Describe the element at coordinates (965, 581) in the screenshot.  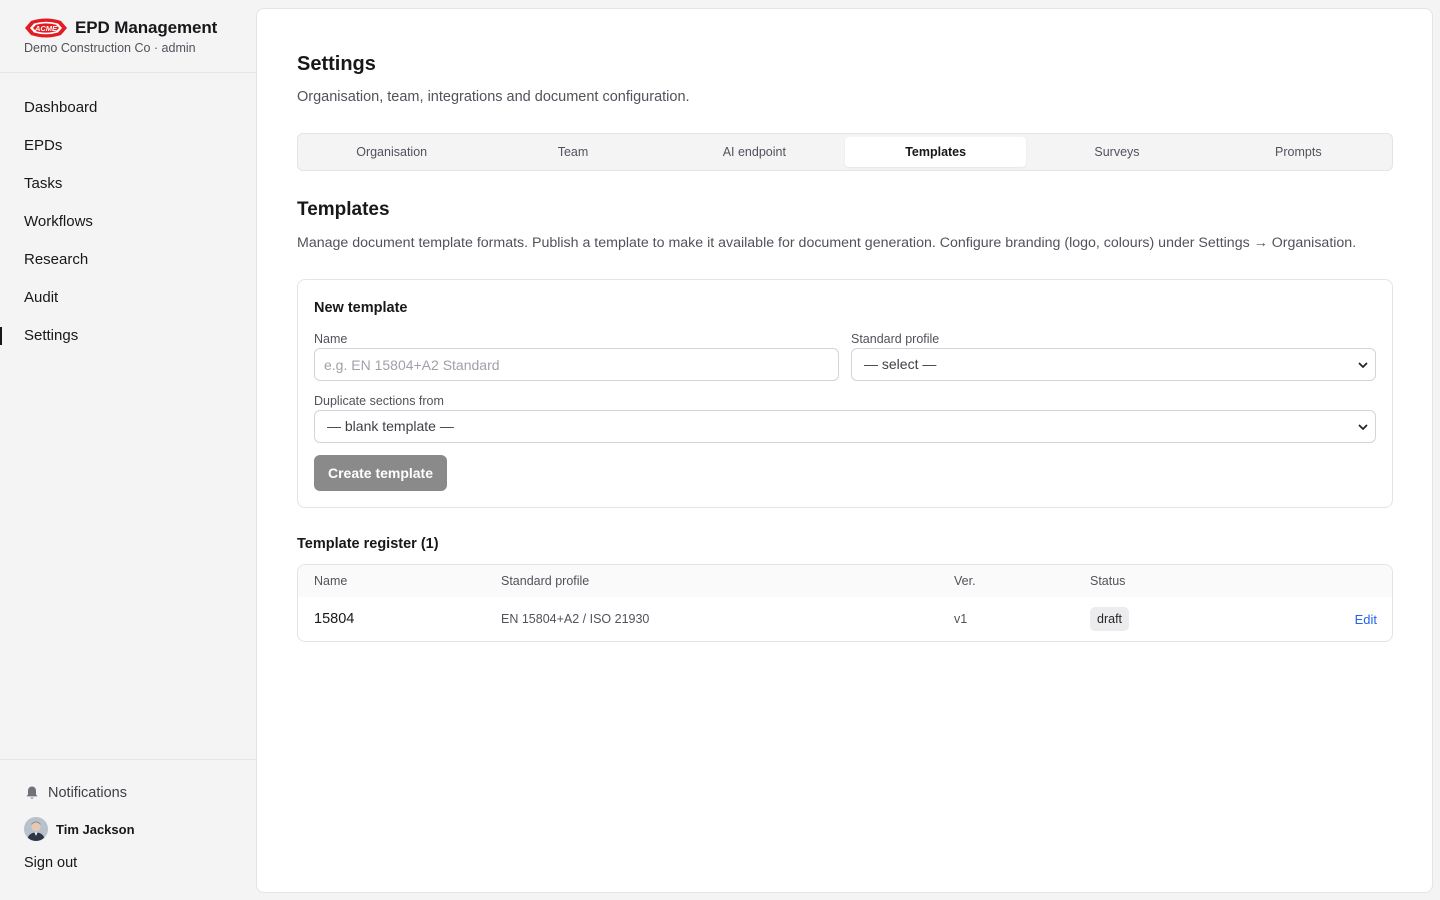
I see `column-header-version: Ver.` at that location.